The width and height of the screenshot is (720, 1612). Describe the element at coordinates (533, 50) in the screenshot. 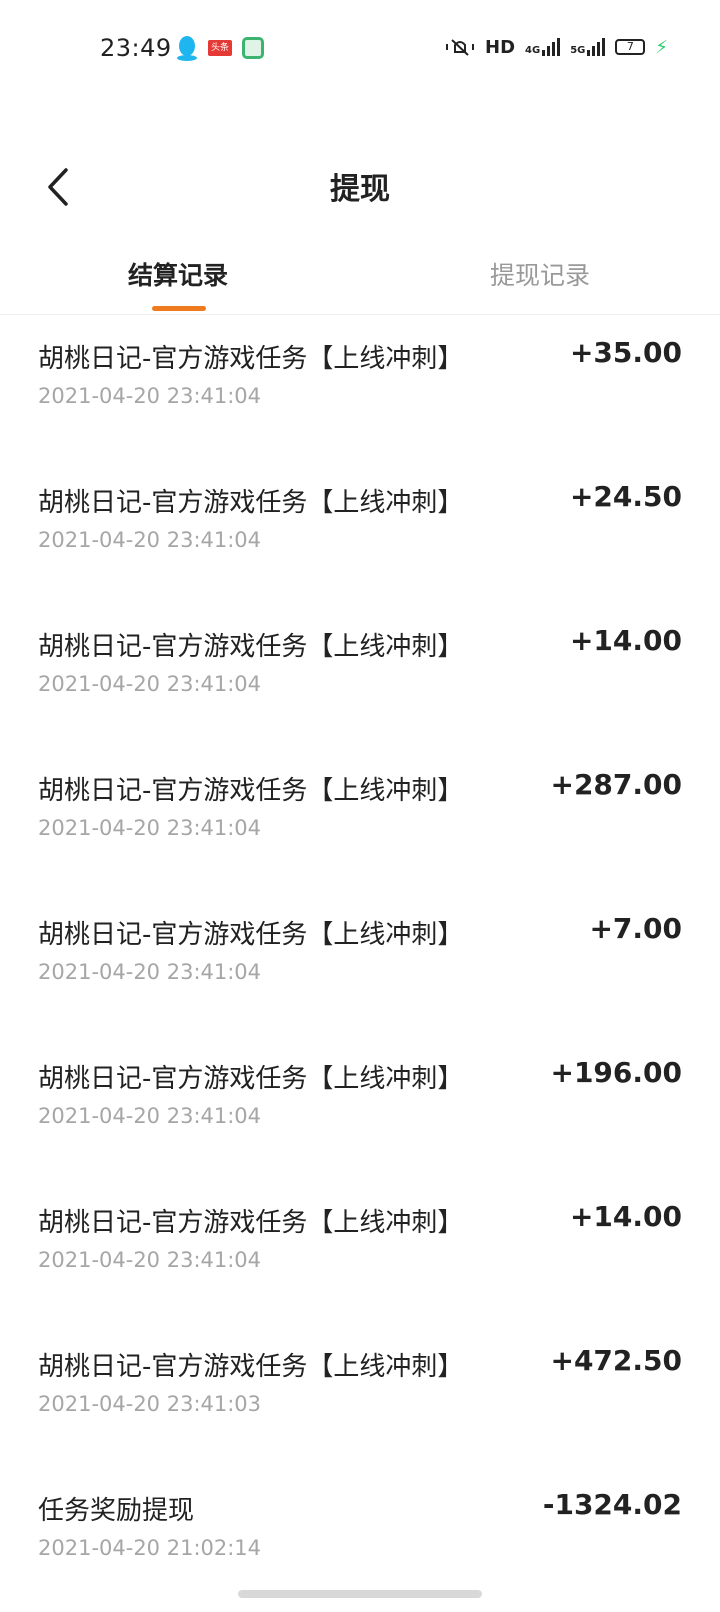

I see `net-4g-label: 4G` at that location.